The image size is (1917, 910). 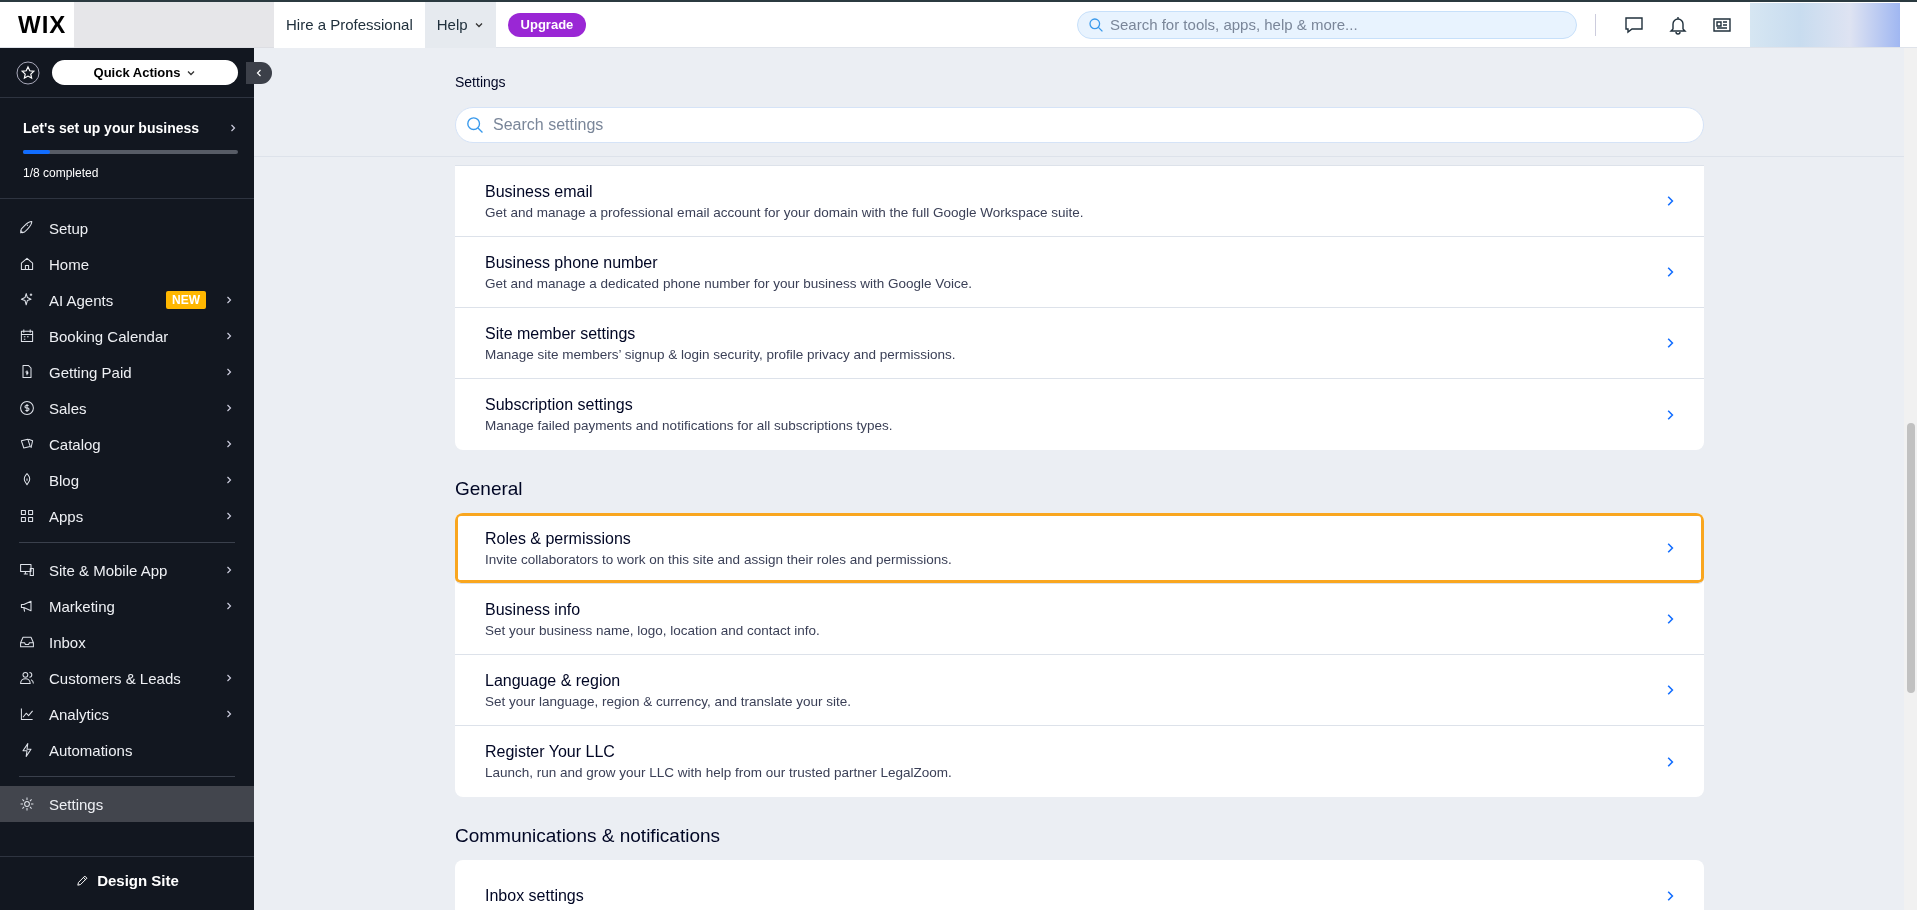 I want to click on house-icon, so click(x=27, y=264).